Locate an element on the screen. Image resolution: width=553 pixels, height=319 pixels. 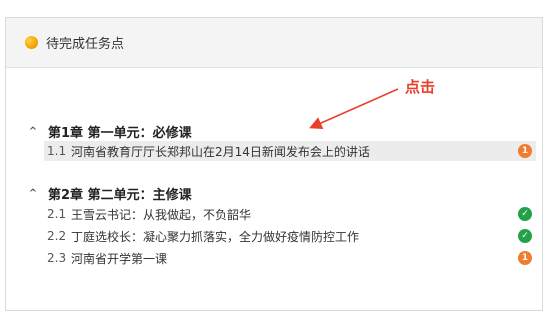
lesson-number: 2.3 is located at coordinates (57, 258).